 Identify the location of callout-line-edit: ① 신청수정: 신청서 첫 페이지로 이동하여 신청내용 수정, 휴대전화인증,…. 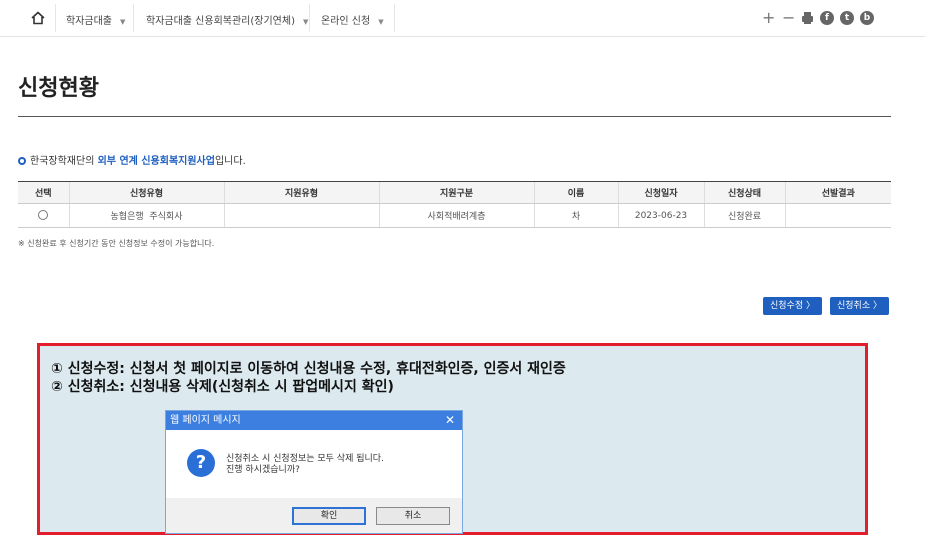
(308, 369).